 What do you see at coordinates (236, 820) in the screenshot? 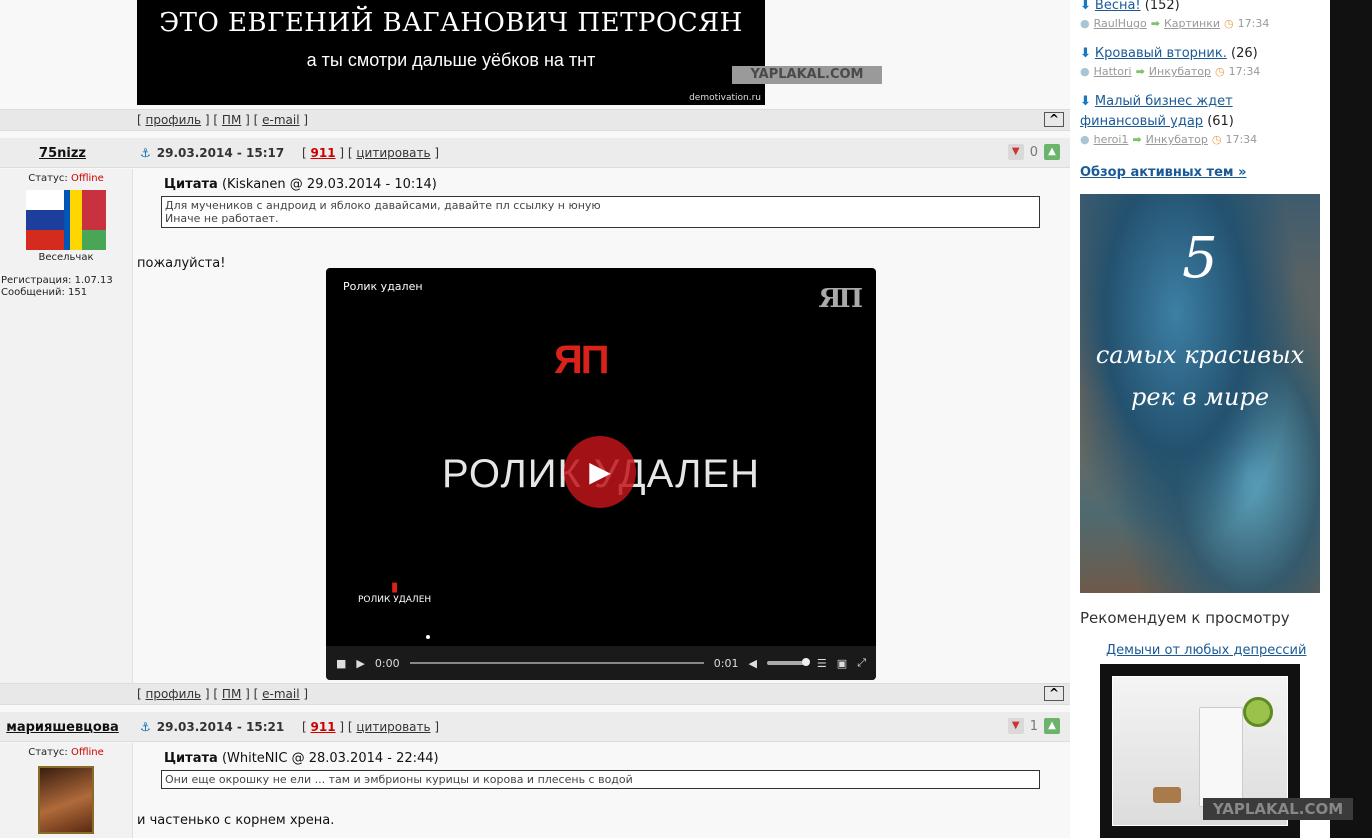
I see `post-text: и частенько с корнем хрена.` at bounding box center [236, 820].